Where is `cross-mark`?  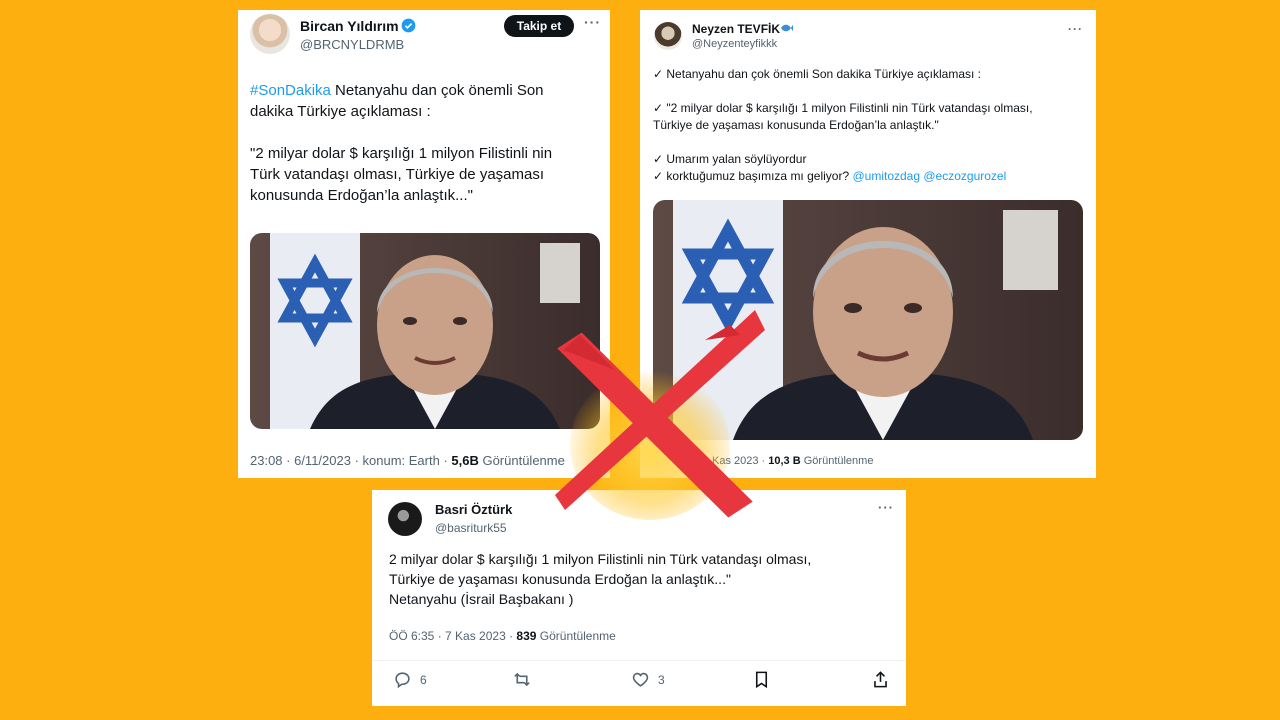
cross-mark is located at coordinates (660, 415).